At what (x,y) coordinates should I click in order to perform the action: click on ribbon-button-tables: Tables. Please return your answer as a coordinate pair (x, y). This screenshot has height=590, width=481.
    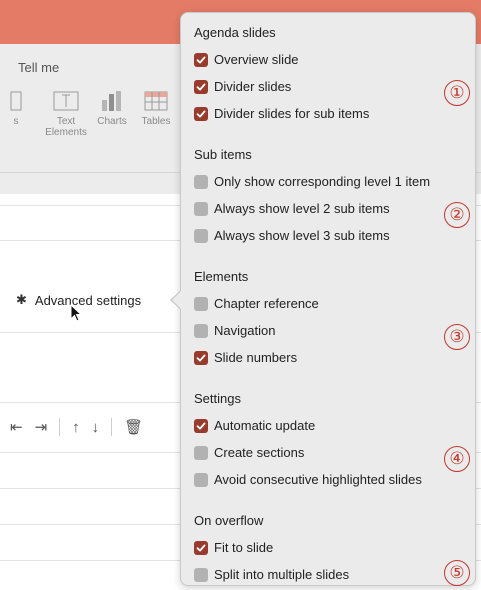
    Looking at the image, I should click on (156, 108).